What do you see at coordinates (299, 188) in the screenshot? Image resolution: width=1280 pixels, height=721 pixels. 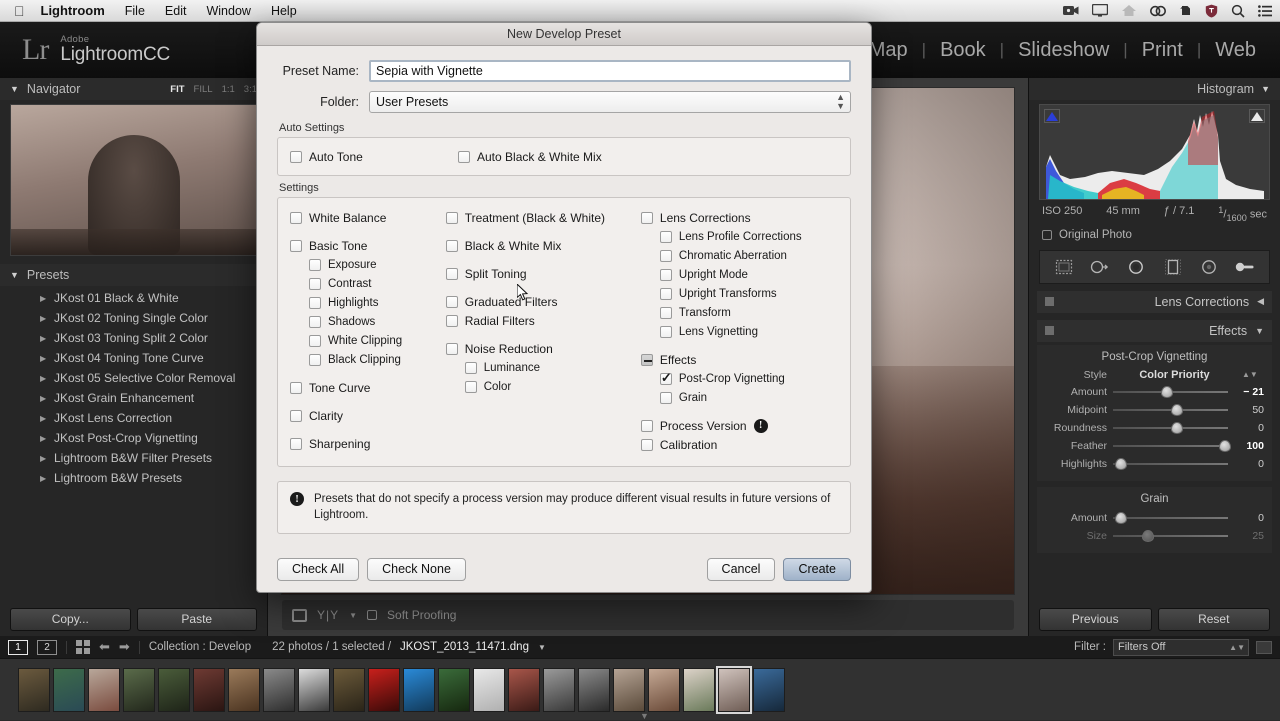 I see `settings-label: Settings` at bounding box center [299, 188].